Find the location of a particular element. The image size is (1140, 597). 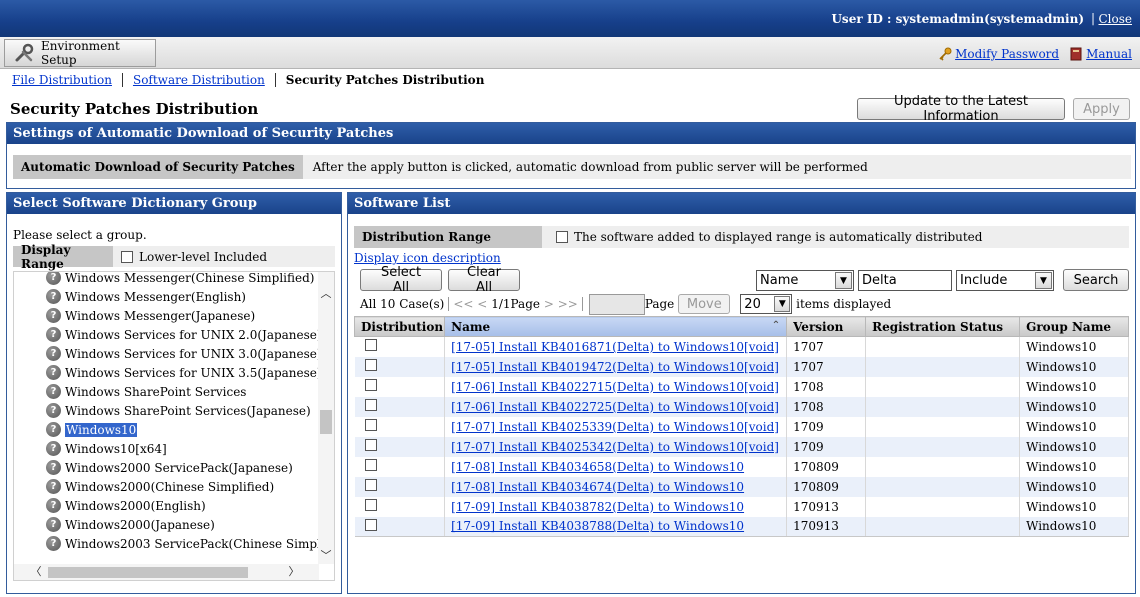

tree-item: ? Windows Messenger(Japanese) is located at coordinates (181, 315).